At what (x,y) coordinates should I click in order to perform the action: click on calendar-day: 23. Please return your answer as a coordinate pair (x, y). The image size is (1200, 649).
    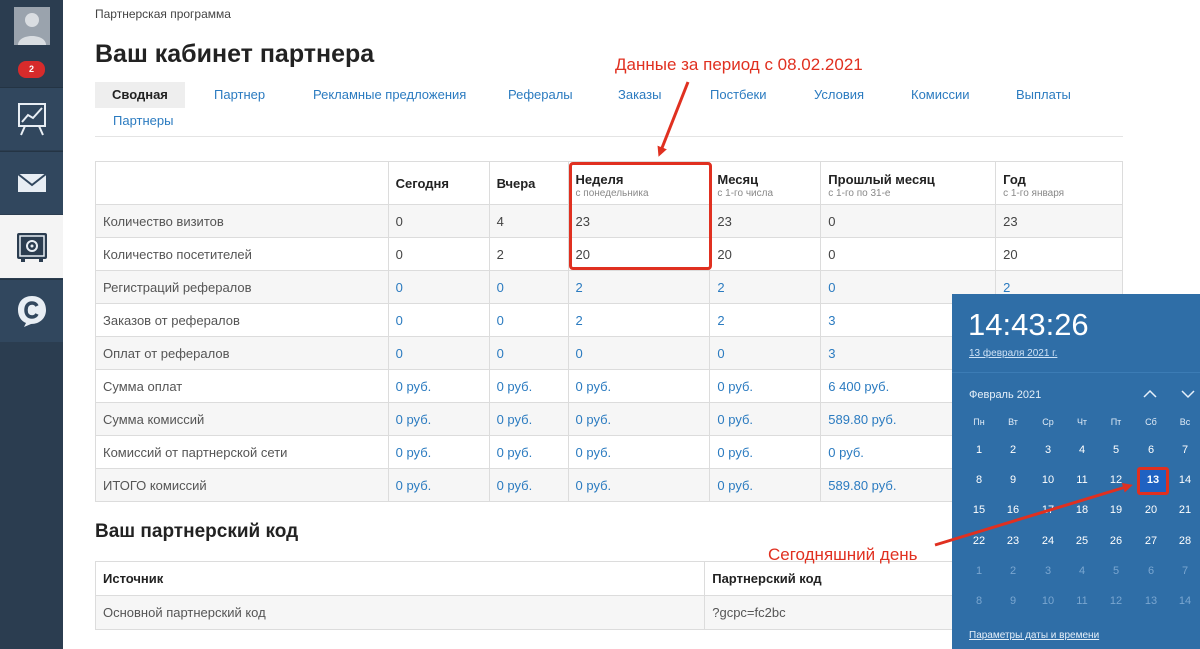
    Looking at the image, I should click on (1013, 541).